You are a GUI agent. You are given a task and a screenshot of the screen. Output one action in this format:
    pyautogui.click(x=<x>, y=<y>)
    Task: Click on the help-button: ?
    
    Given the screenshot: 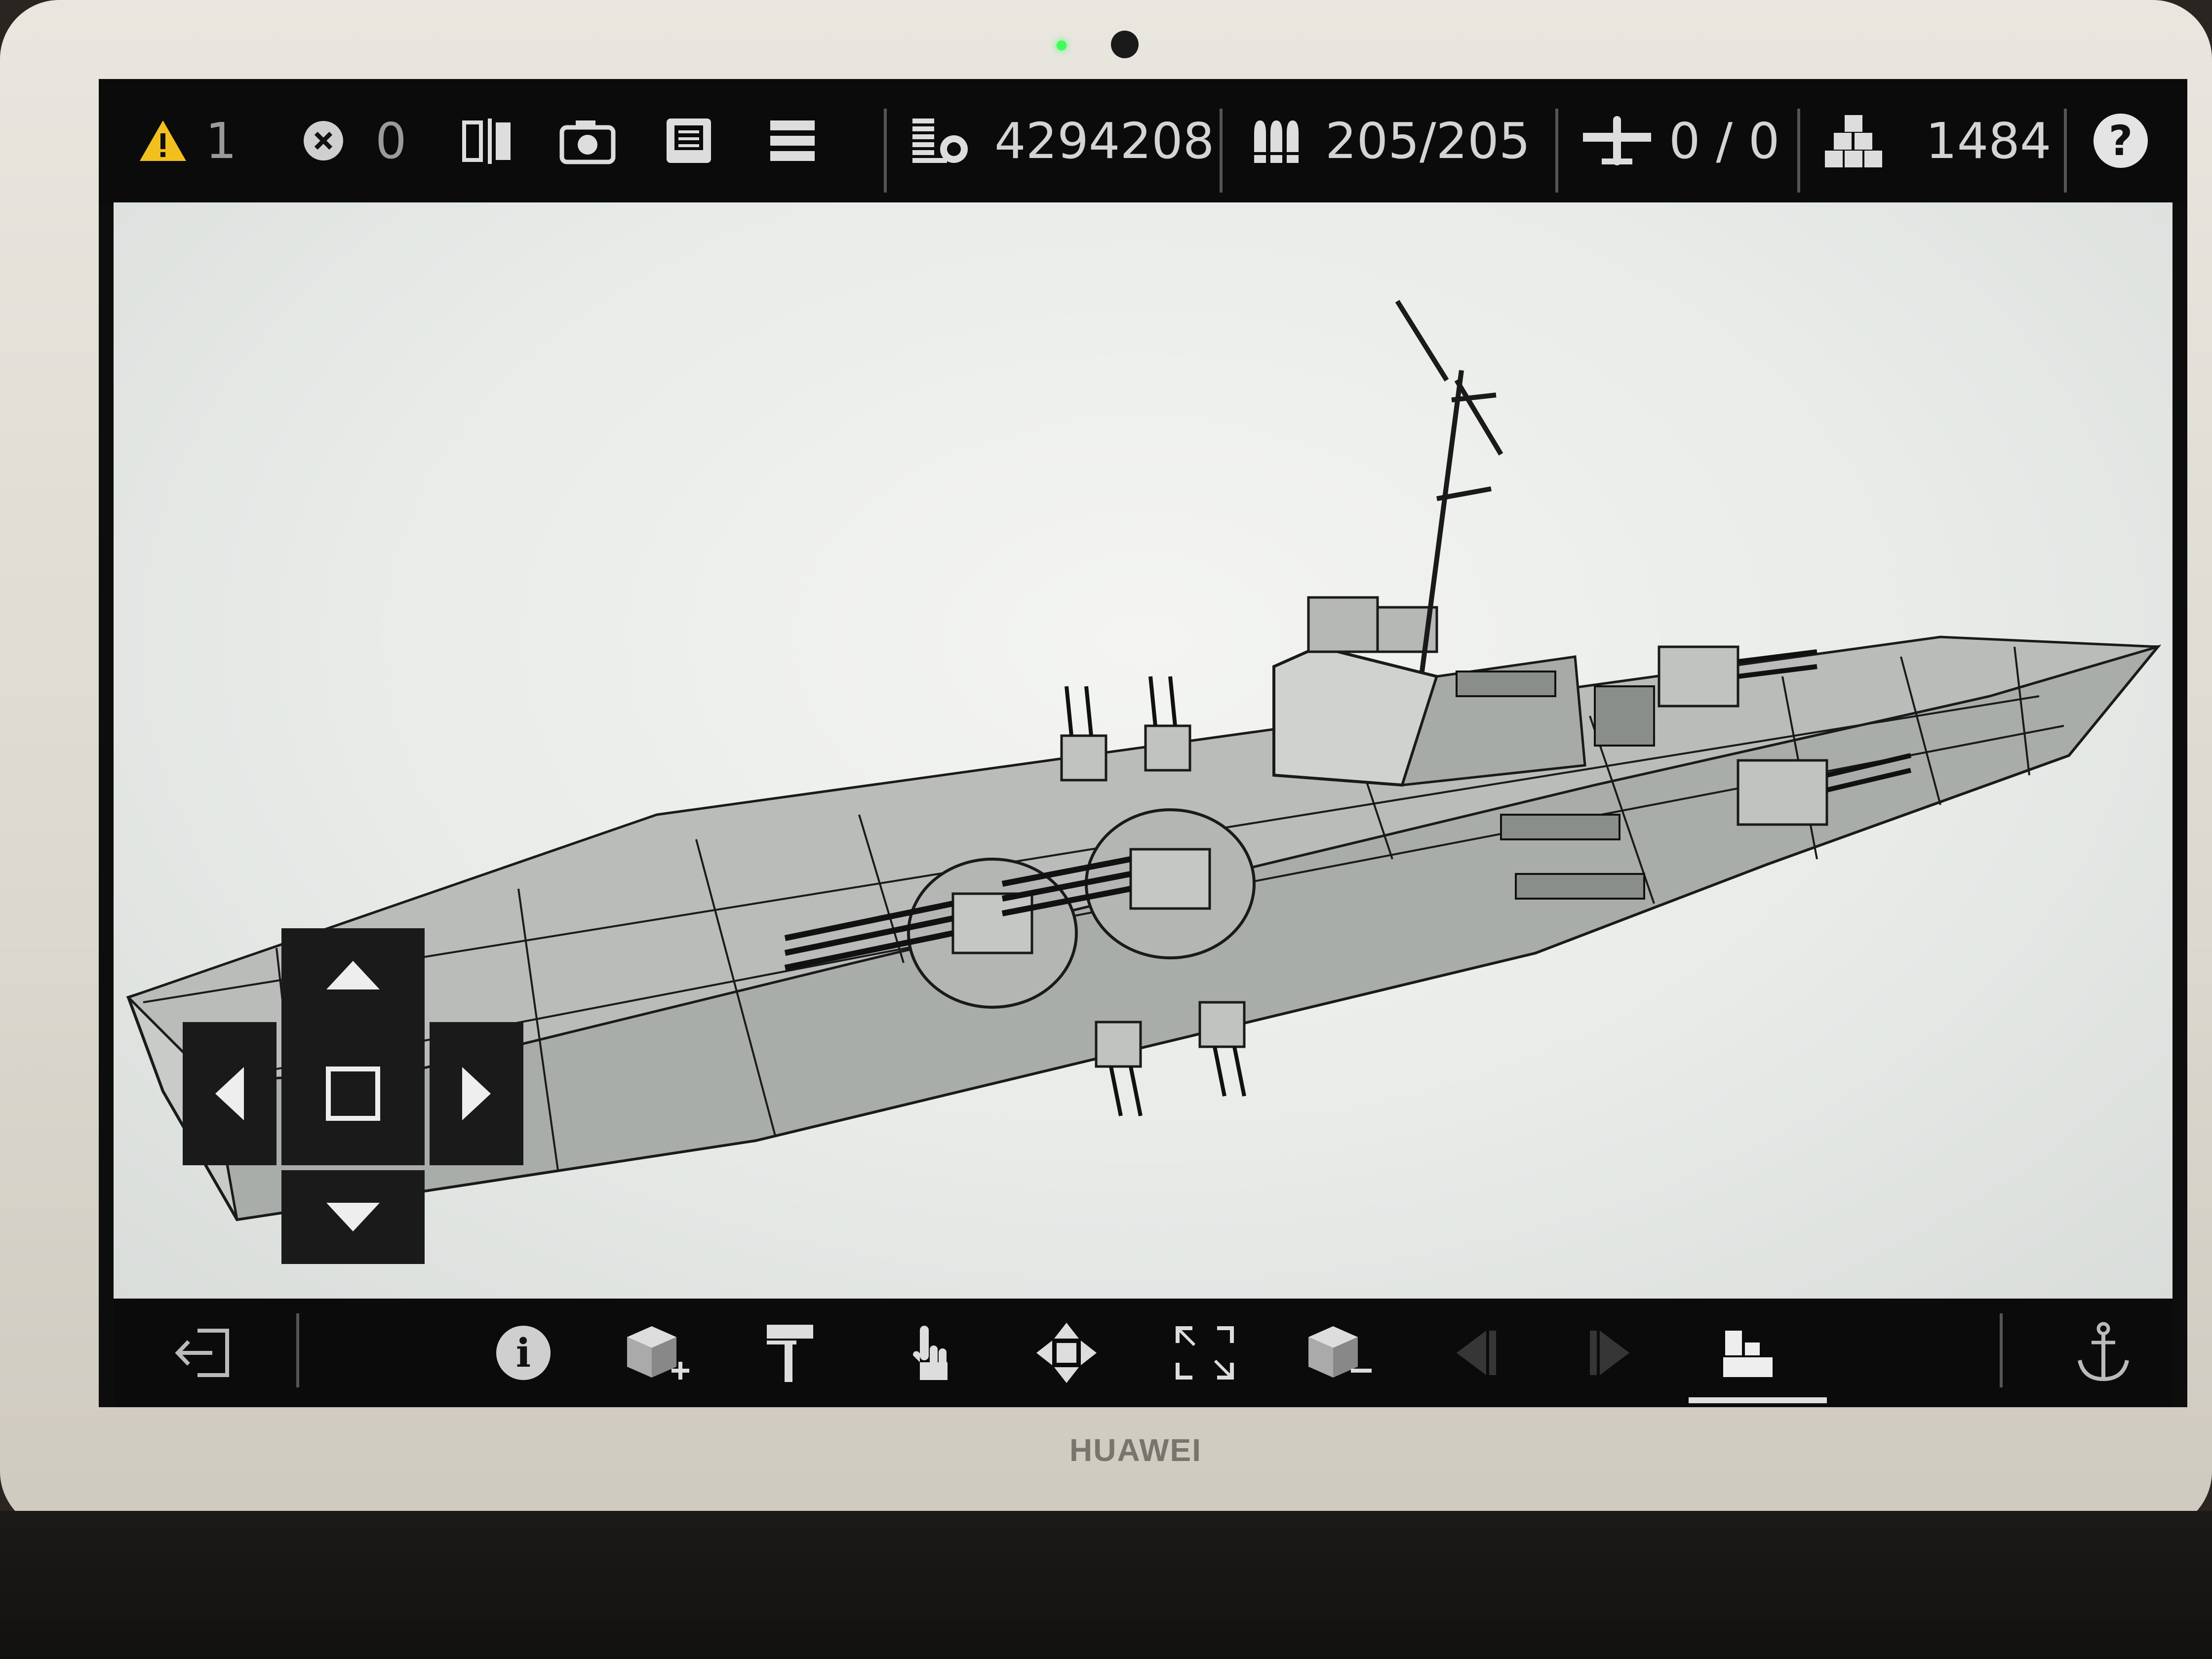 What is the action you would take?
    pyautogui.click(x=2121, y=140)
    